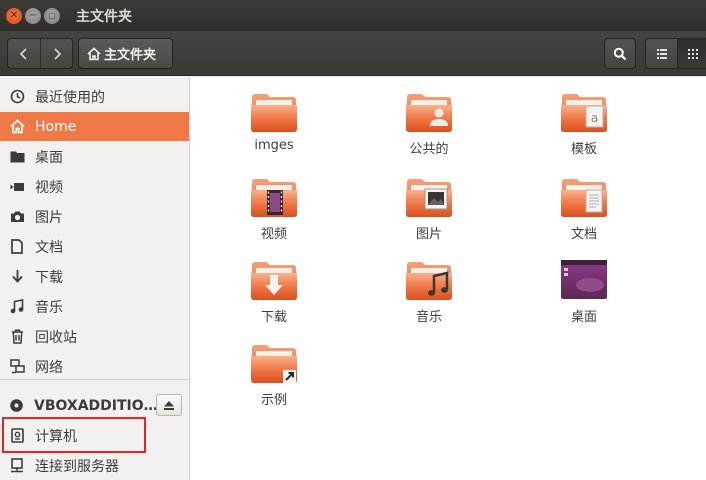 This screenshot has width=706, height=480. What do you see at coordinates (594, 118) in the screenshot?
I see `svg-text: a` at bounding box center [594, 118].